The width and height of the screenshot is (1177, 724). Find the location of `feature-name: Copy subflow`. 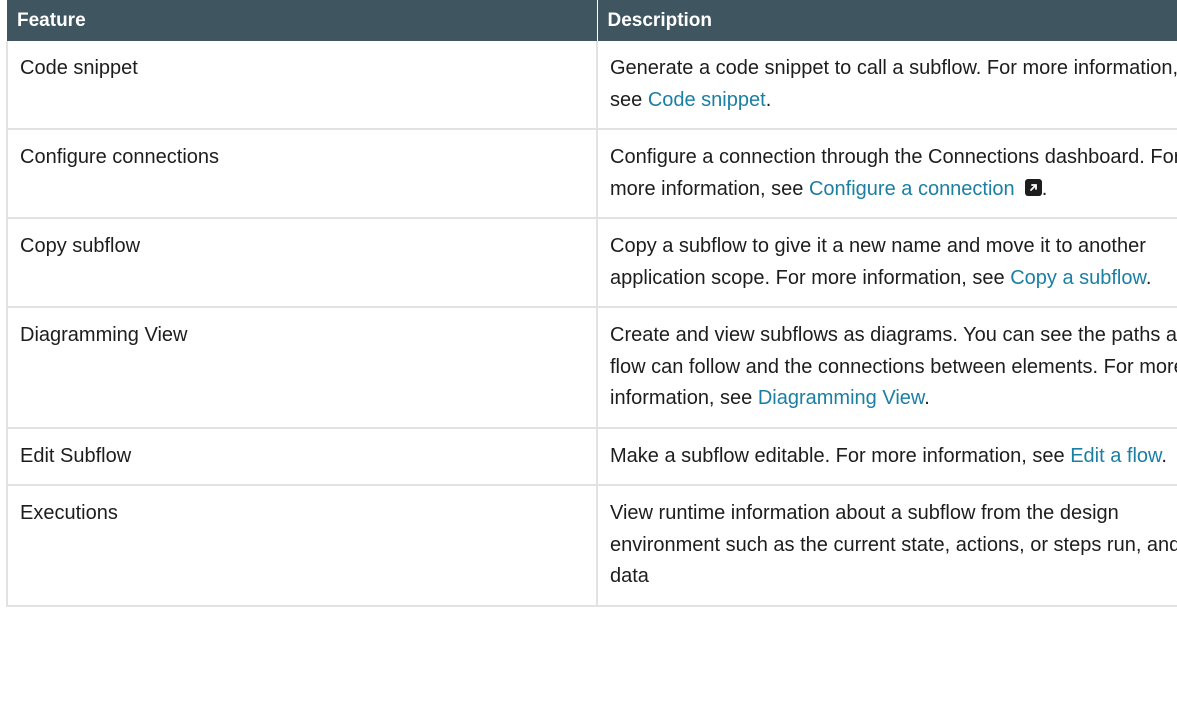

feature-name: Copy subflow is located at coordinates (80, 246).